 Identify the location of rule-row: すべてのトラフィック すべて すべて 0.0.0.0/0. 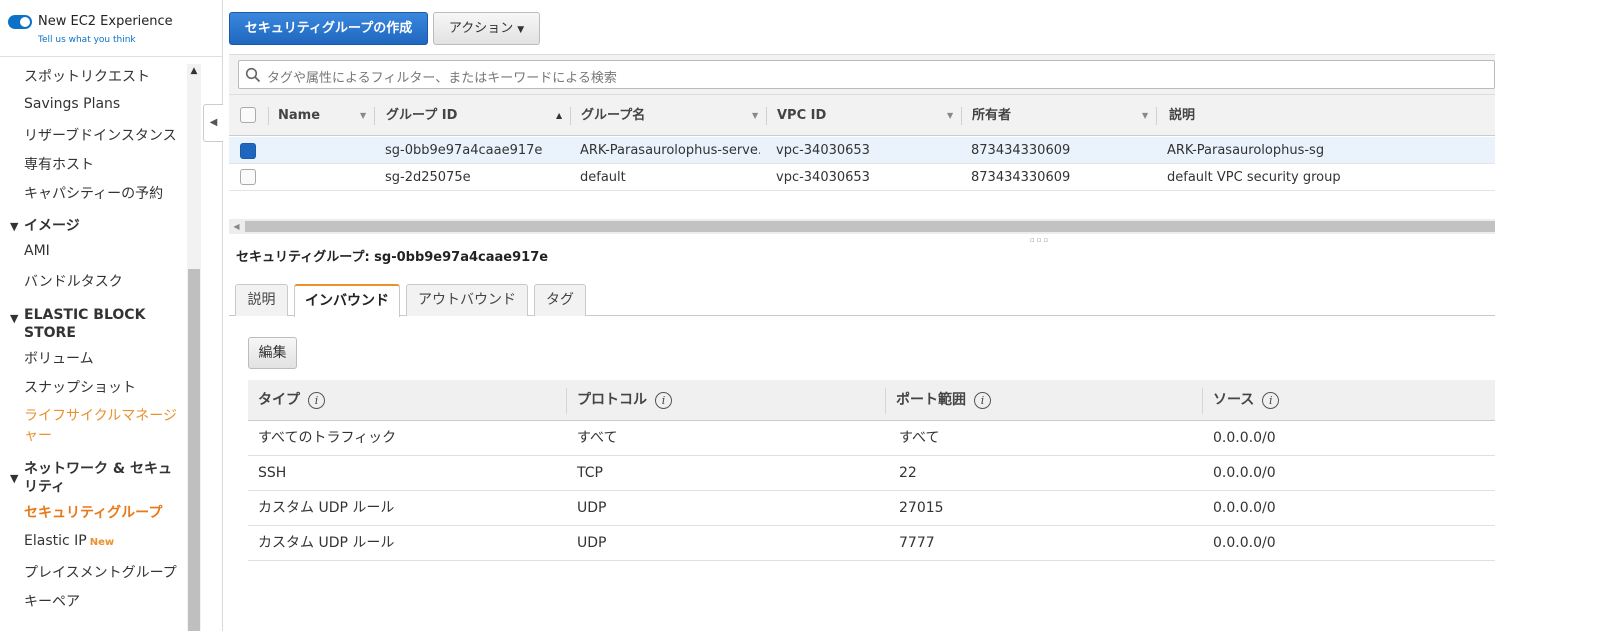
(871, 438).